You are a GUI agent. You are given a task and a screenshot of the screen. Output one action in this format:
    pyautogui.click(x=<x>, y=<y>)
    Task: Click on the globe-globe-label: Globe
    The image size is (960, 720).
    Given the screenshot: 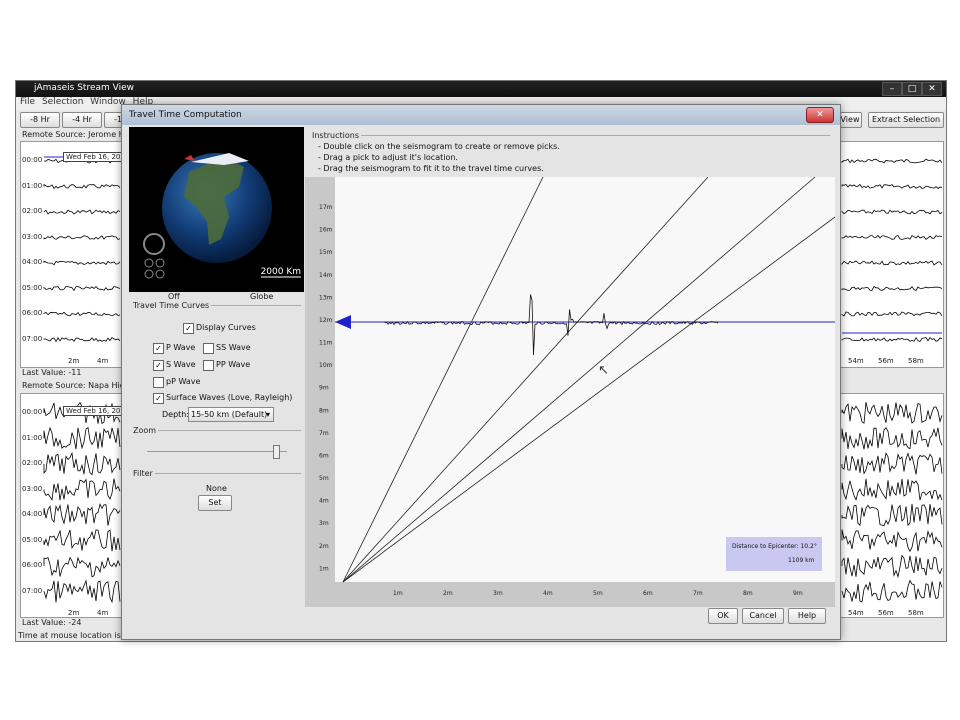 What is the action you would take?
    pyautogui.click(x=262, y=296)
    